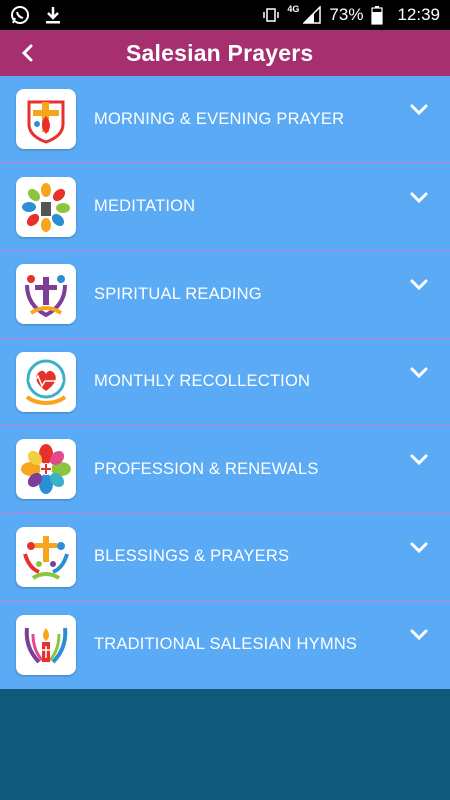 Image resolution: width=450 pixels, height=800 pixels. I want to click on list-item: BLESSINGS & PRAYERS, so click(225, 557).